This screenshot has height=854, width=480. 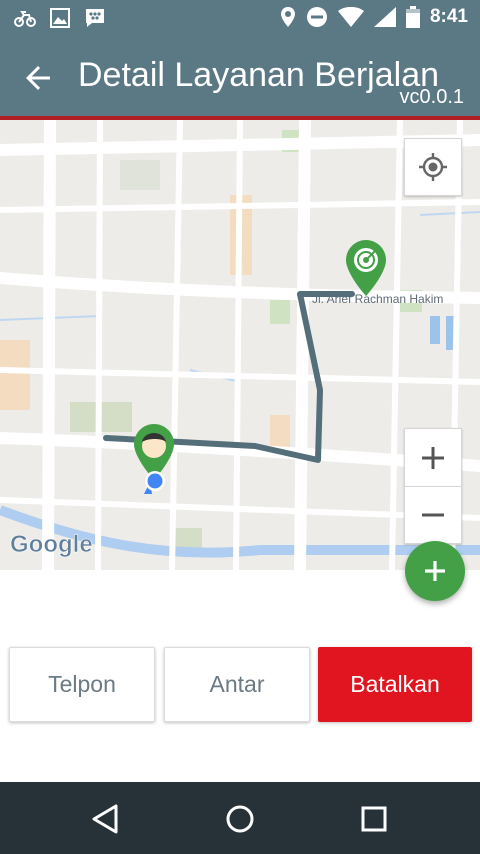 I want to click on battery-icon, so click(x=412, y=17).